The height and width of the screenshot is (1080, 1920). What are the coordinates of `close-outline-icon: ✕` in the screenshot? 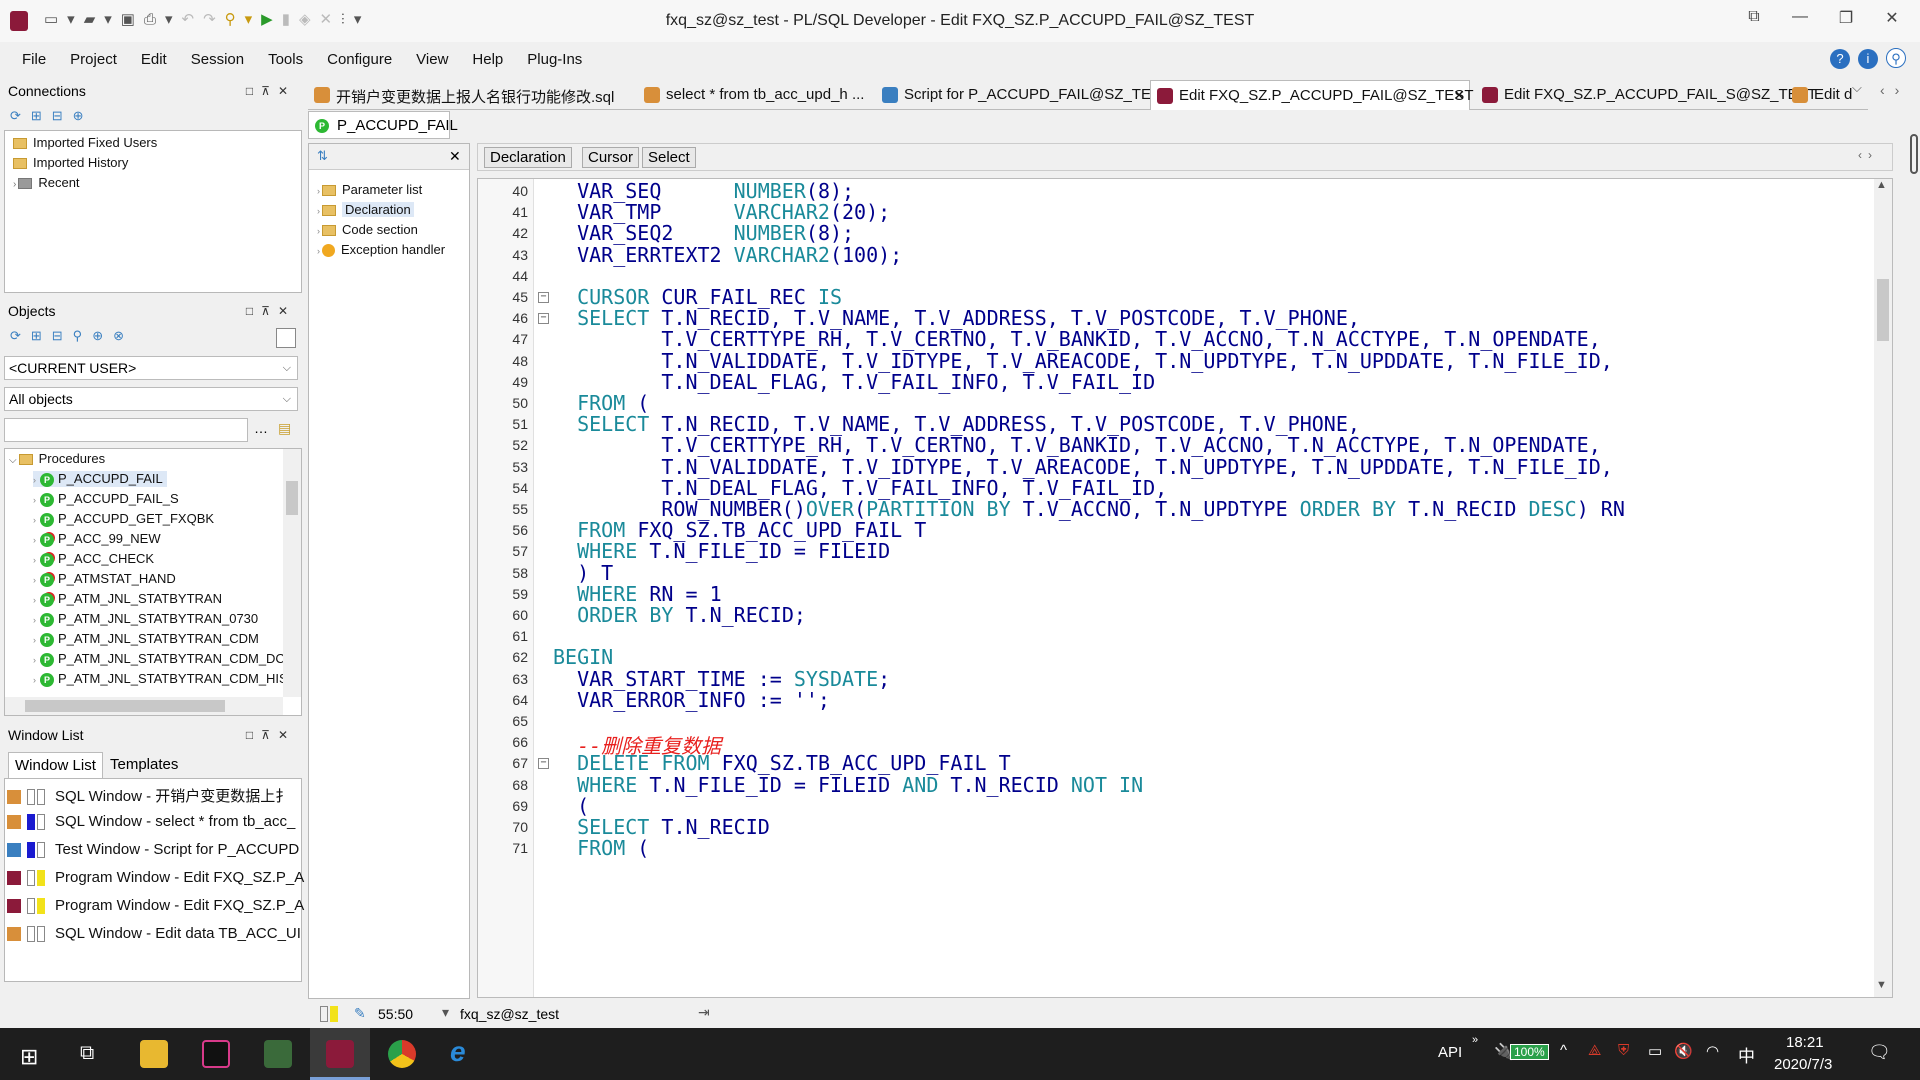 It's located at (455, 156).